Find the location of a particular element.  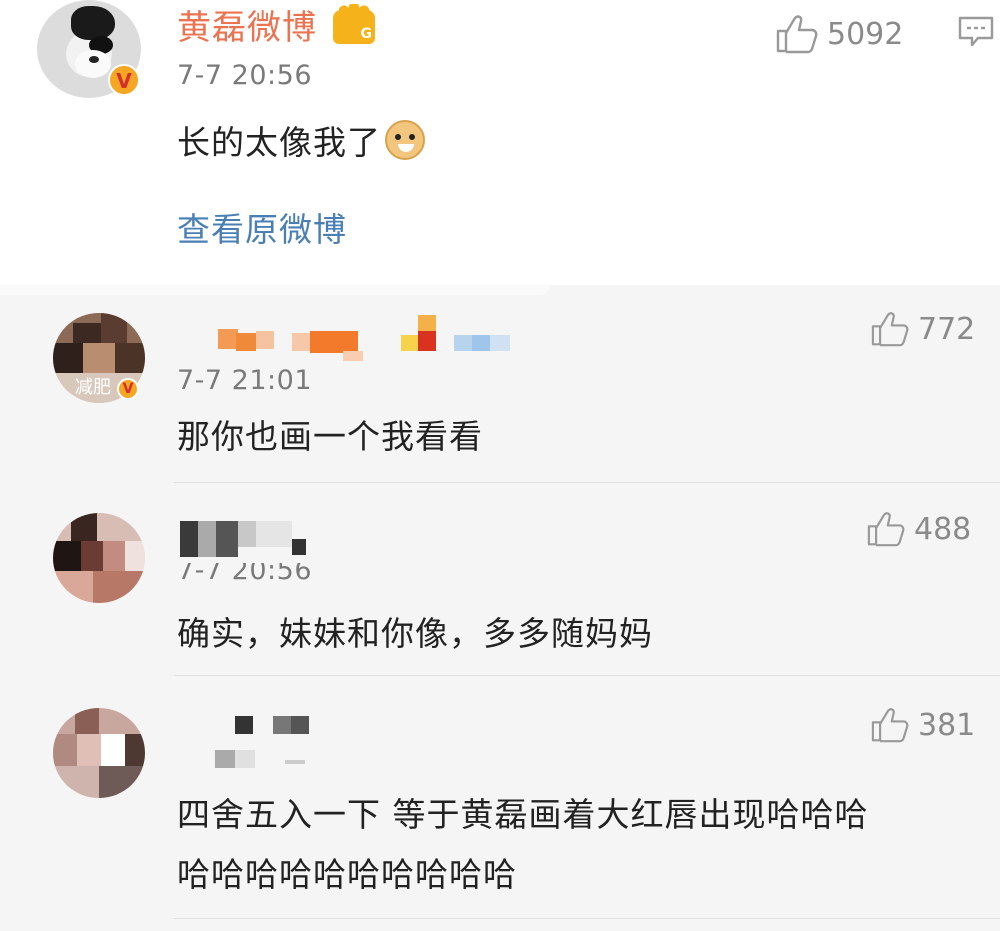

comment-like-button: 488 is located at coordinates (918, 529).